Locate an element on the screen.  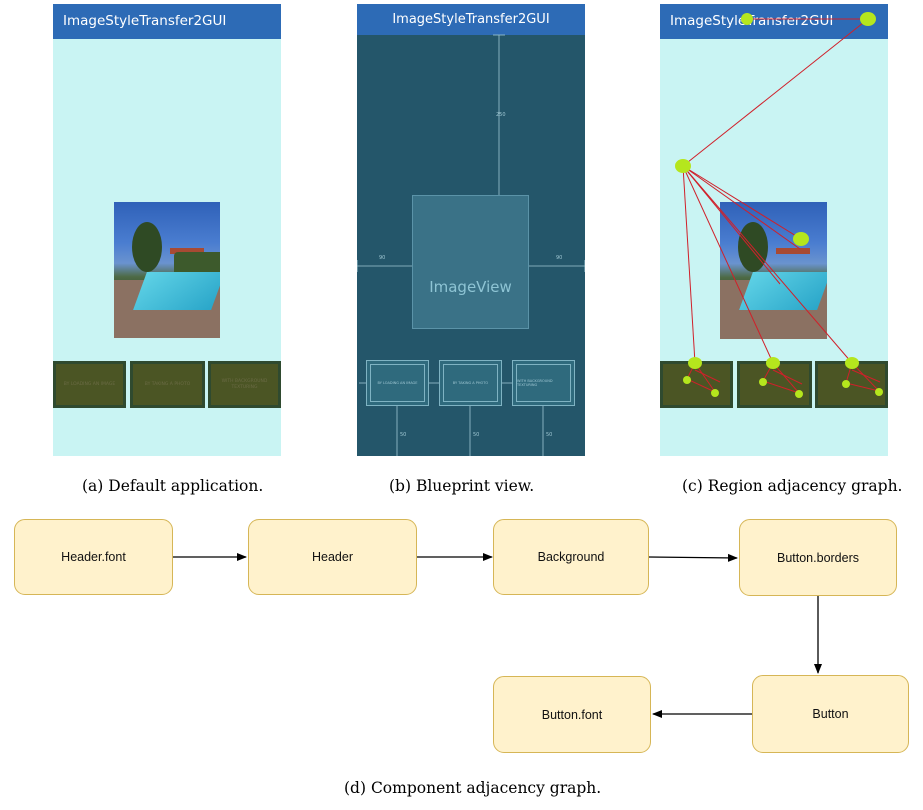
node-button: Button is located at coordinates (830, 714).